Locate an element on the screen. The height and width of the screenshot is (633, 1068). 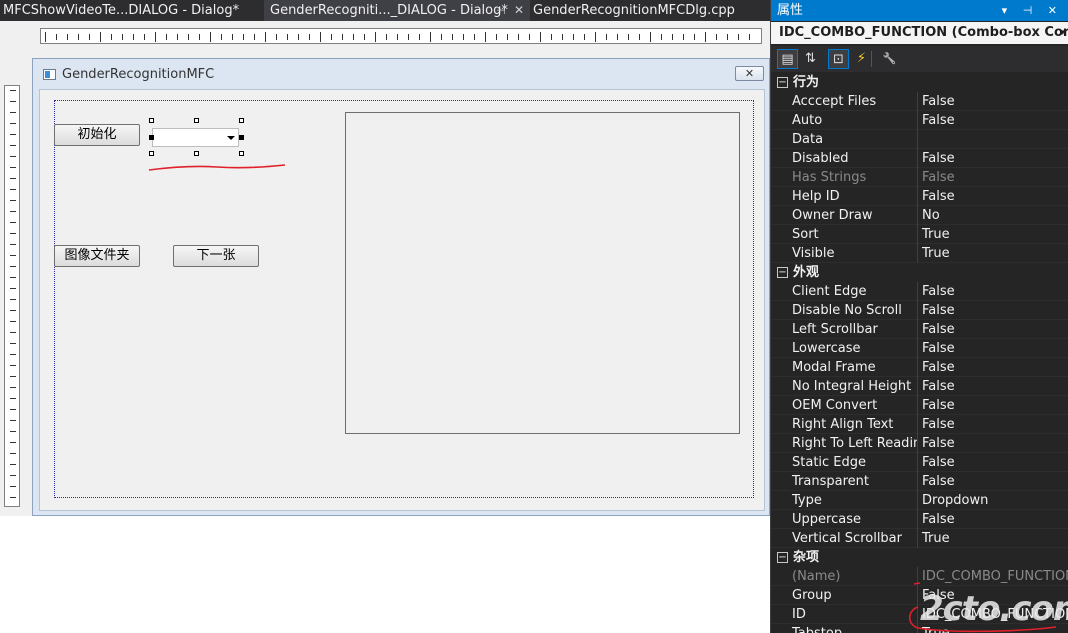
property-row: Uppercase False is located at coordinates (919, 519).